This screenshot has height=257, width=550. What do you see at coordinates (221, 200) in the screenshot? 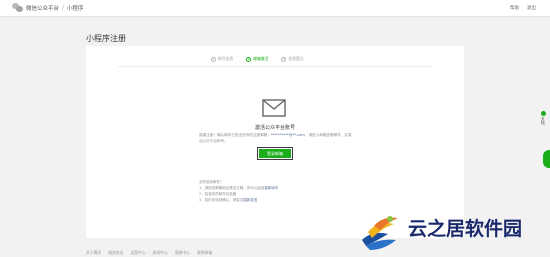
I see `note-text: 3、若仍未收到确认，请尝试` at bounding box center [221, 200].